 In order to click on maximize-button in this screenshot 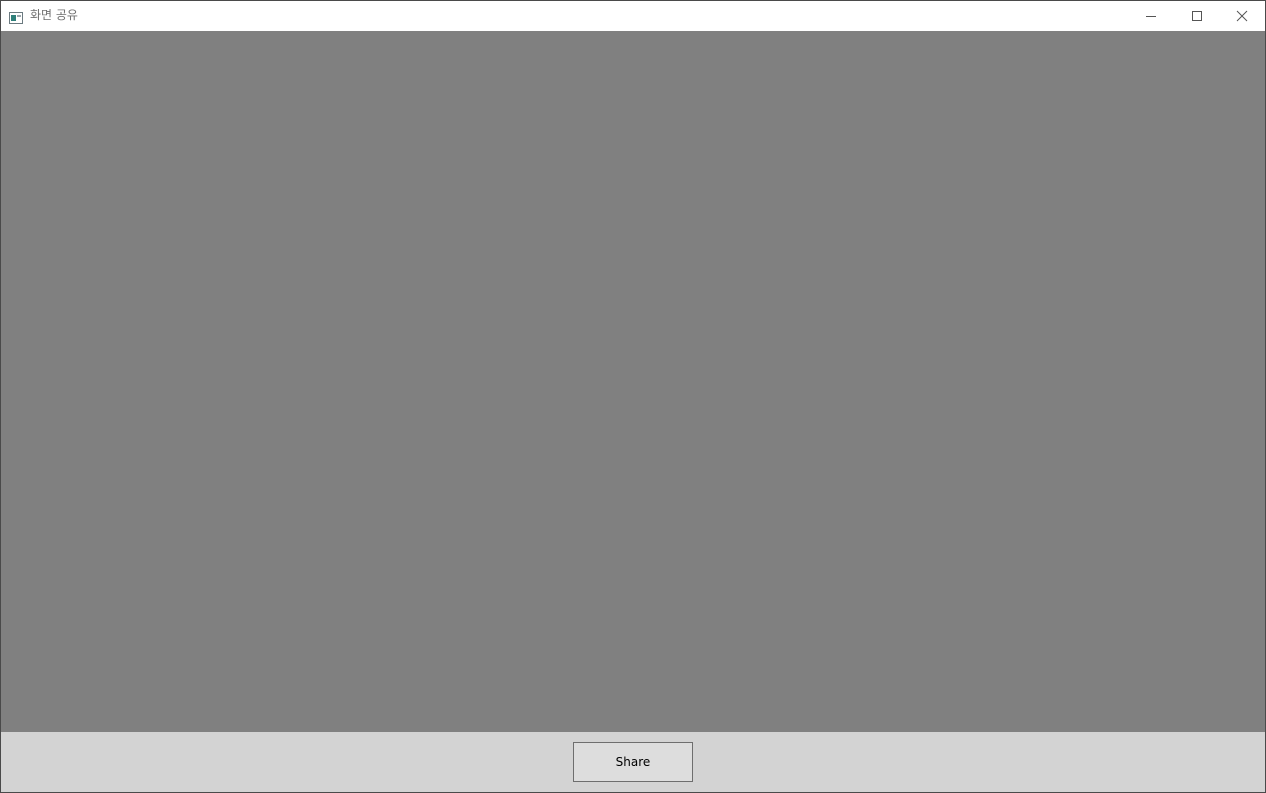, I will do `click(1197, 16)`.